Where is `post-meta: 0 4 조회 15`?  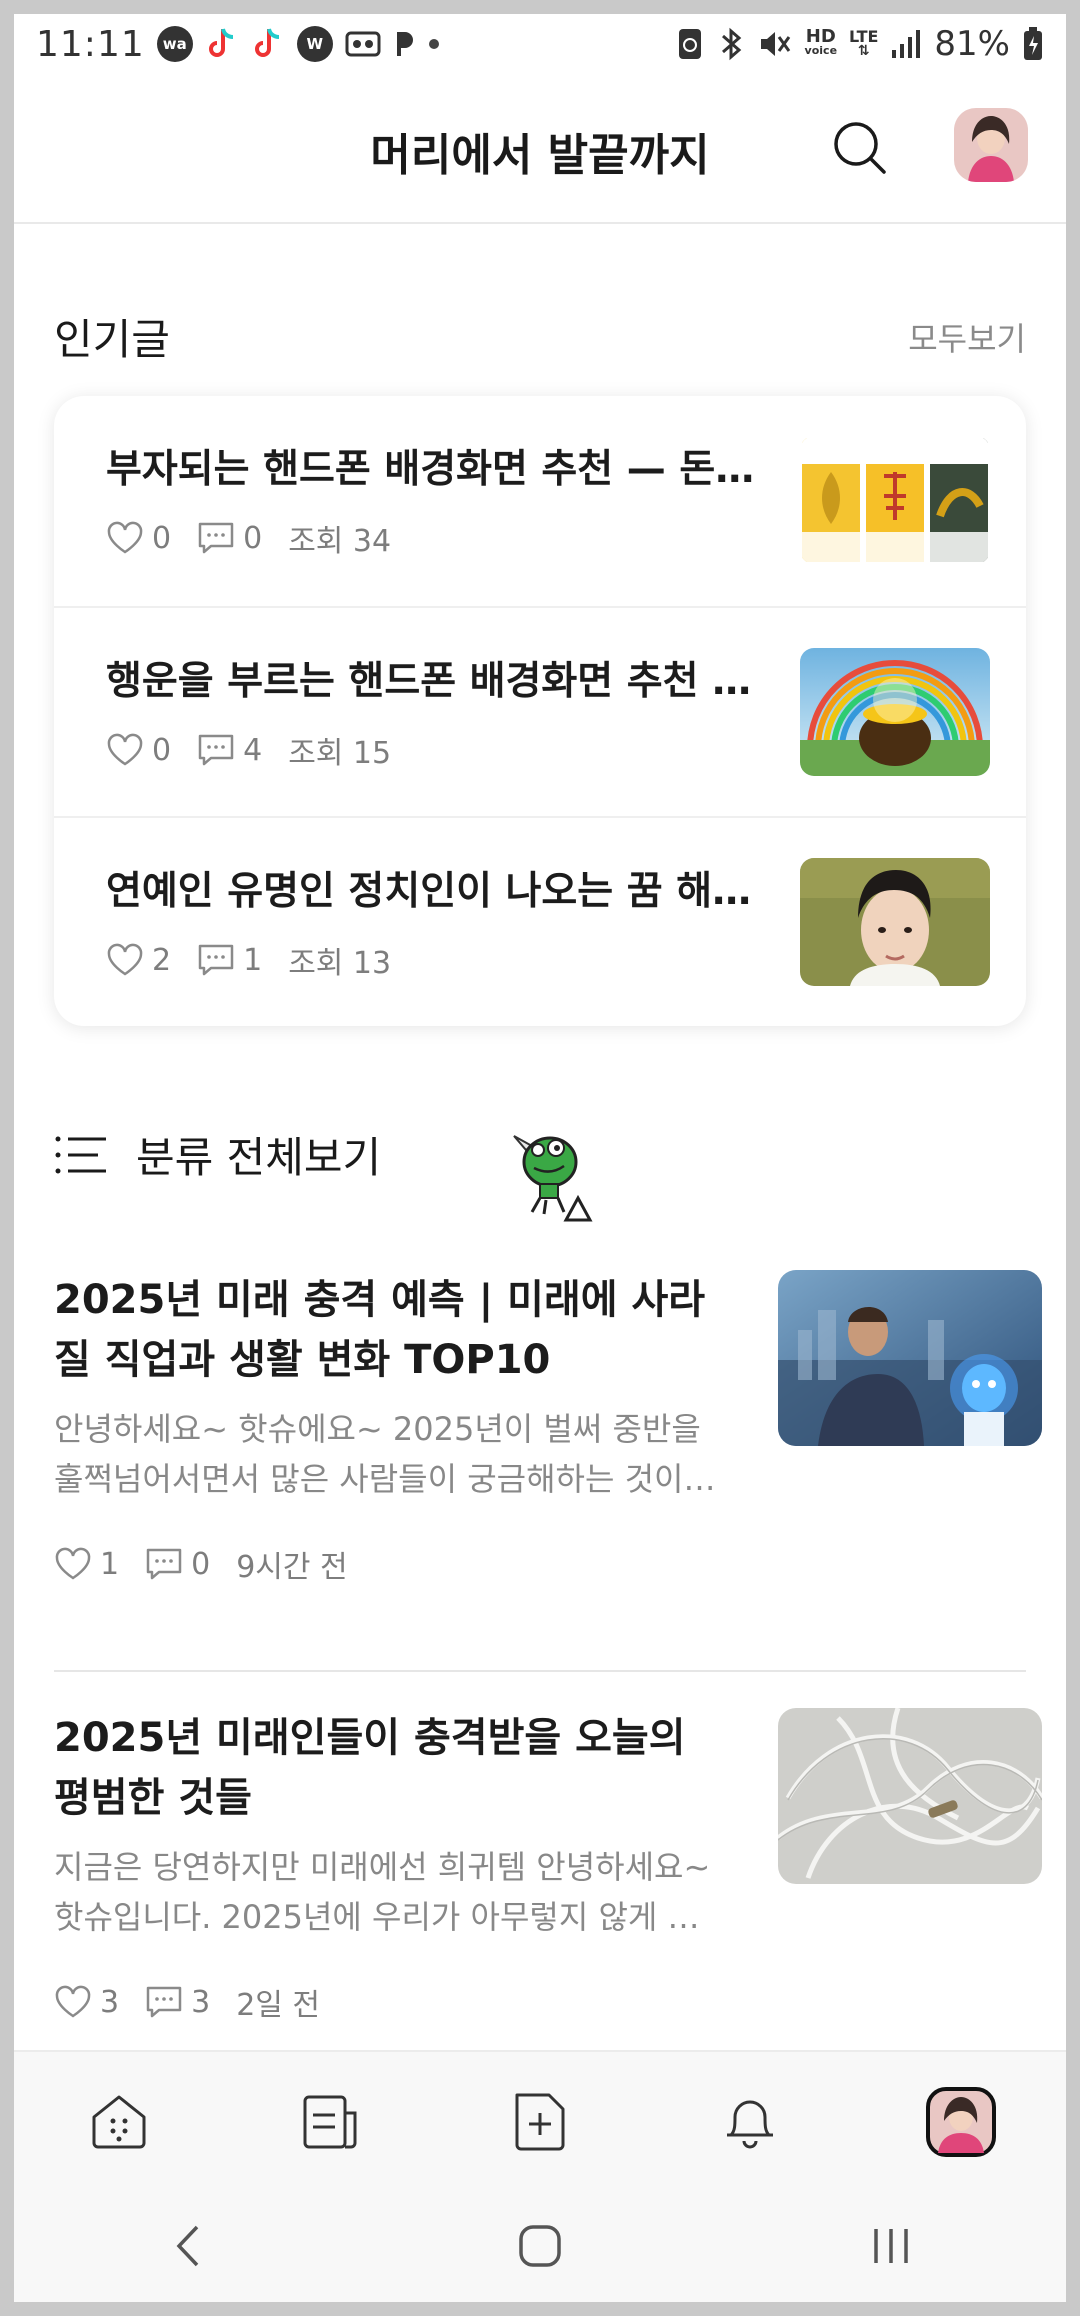
post-meta: 0 4 조회 15 is located at coordinates (248, 750).